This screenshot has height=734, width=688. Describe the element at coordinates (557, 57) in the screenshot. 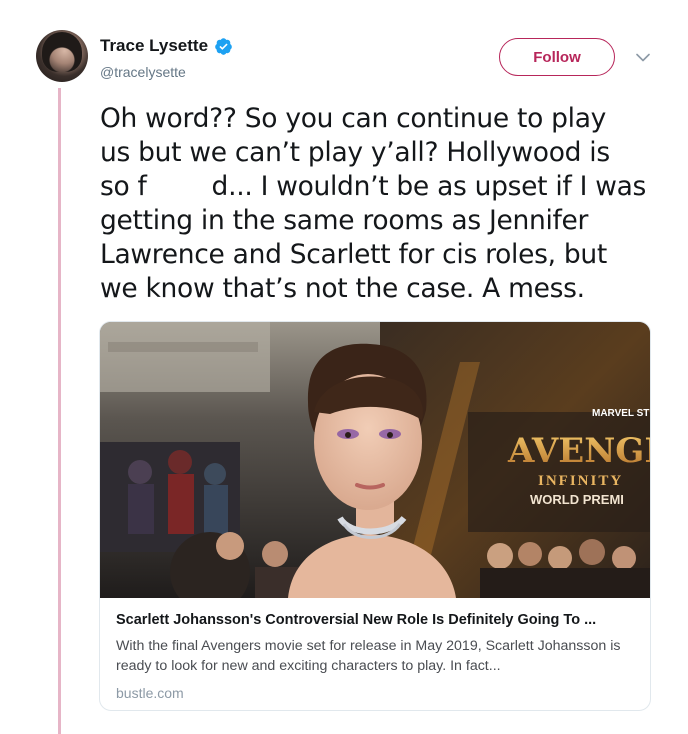

I see `follow-button: Follow` at that location.